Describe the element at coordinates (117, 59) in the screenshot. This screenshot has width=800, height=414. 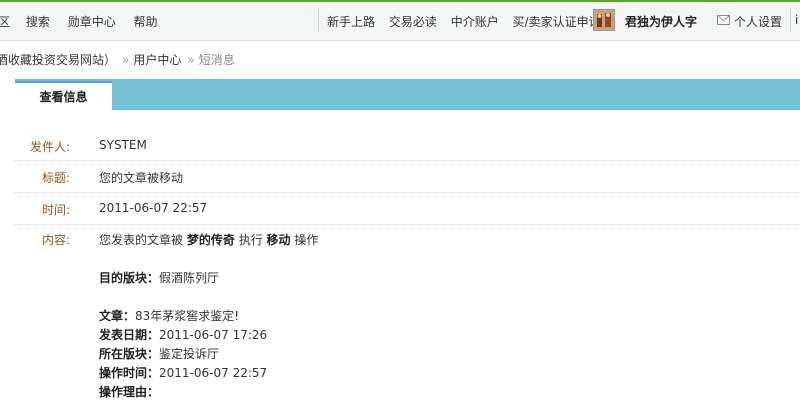
I see `breadcrumb: 酒收藏投资交易网站）» 用户中心» 短消息` at that location.